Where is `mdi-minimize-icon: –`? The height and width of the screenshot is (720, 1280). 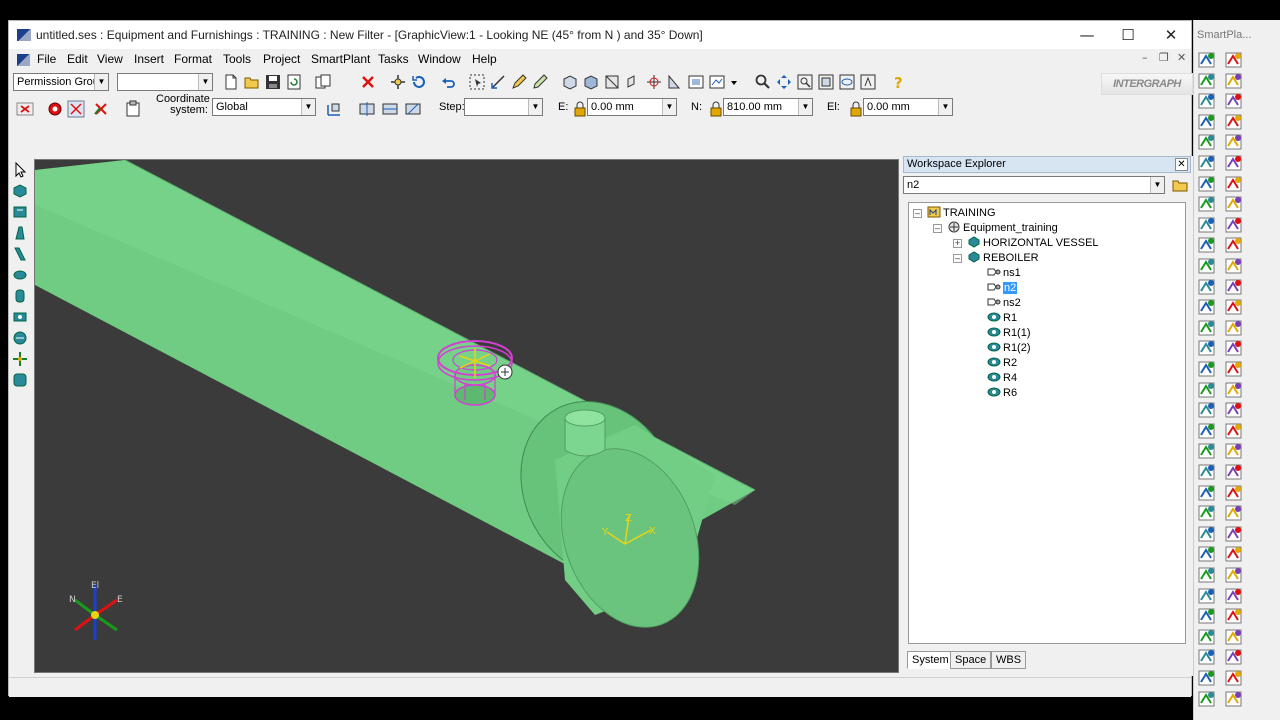 mdi-minimize-icon: – is located at coordinates (1145, 57).